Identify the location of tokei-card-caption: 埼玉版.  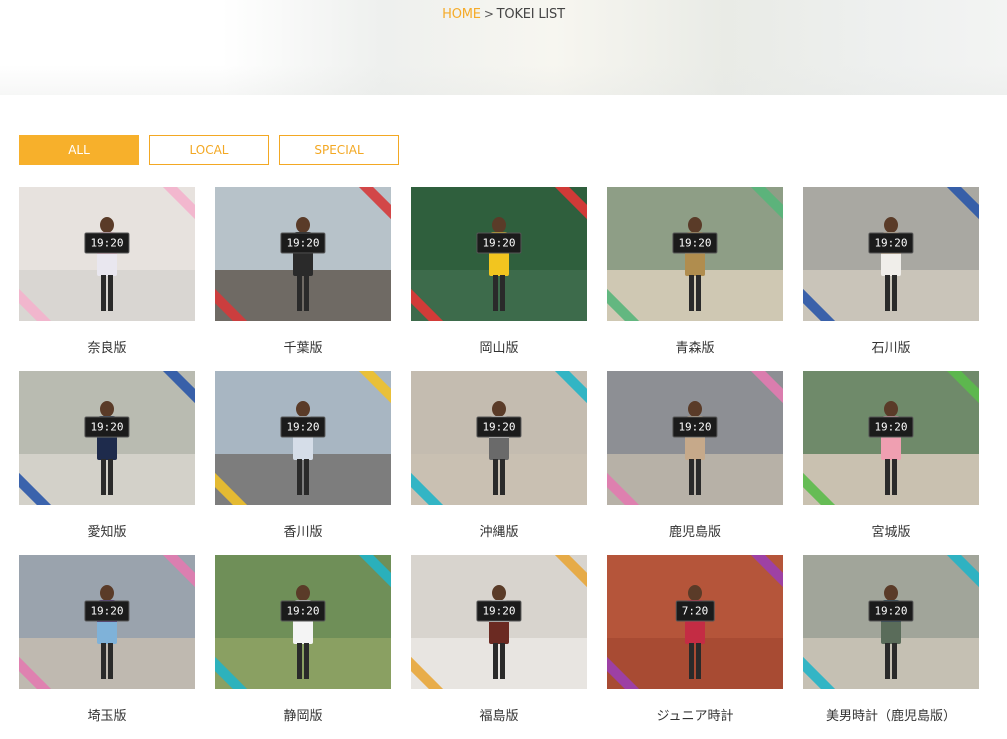
(107, 714).